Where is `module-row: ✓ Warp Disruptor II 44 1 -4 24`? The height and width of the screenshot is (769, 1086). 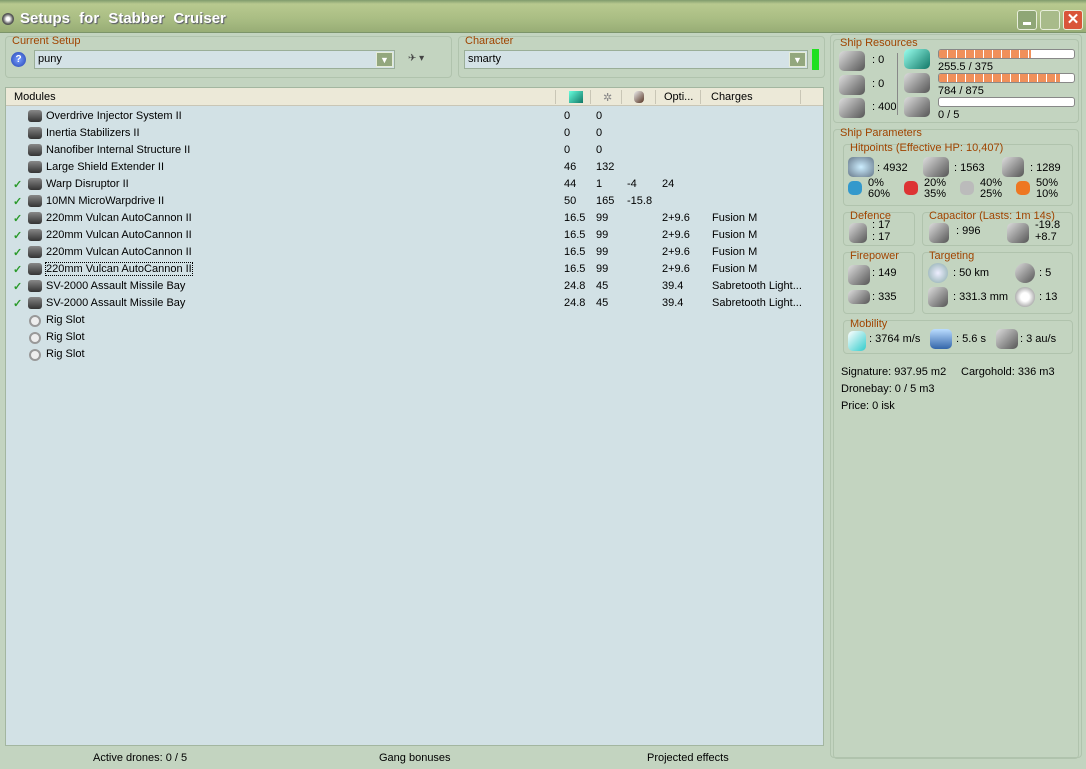 module-row: ✓ Warp Disruptor II 44 1 -4 24 is located at coordinates (414, 184).